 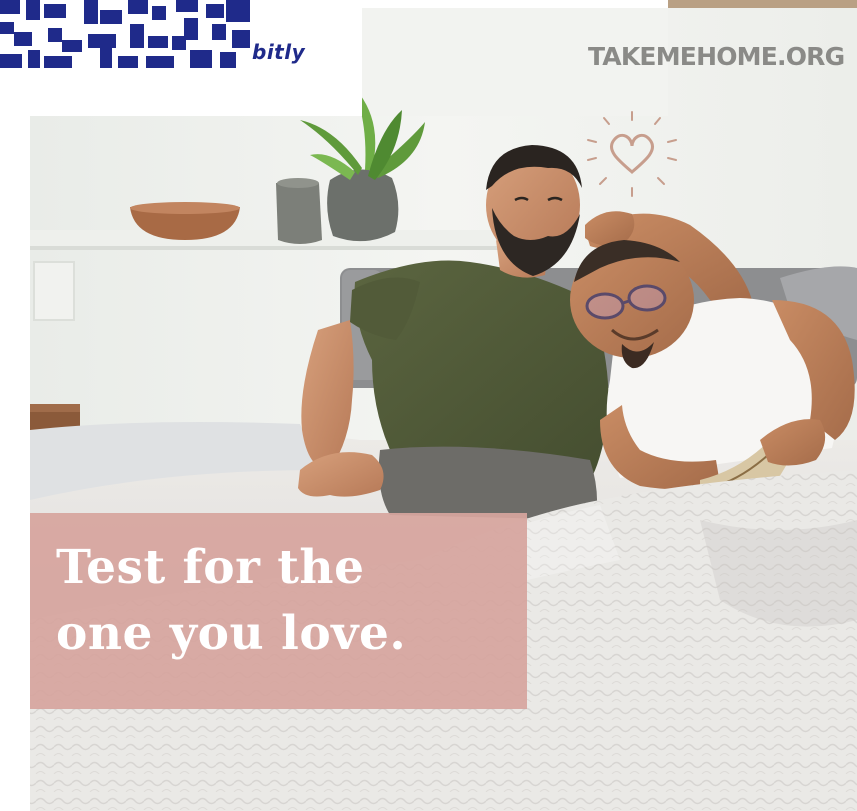 What do you see at coordinates (722, 57) in the screenshot?
I see `site-url: TAKEMEHOME.ORG` at bounding box center [722, 57].